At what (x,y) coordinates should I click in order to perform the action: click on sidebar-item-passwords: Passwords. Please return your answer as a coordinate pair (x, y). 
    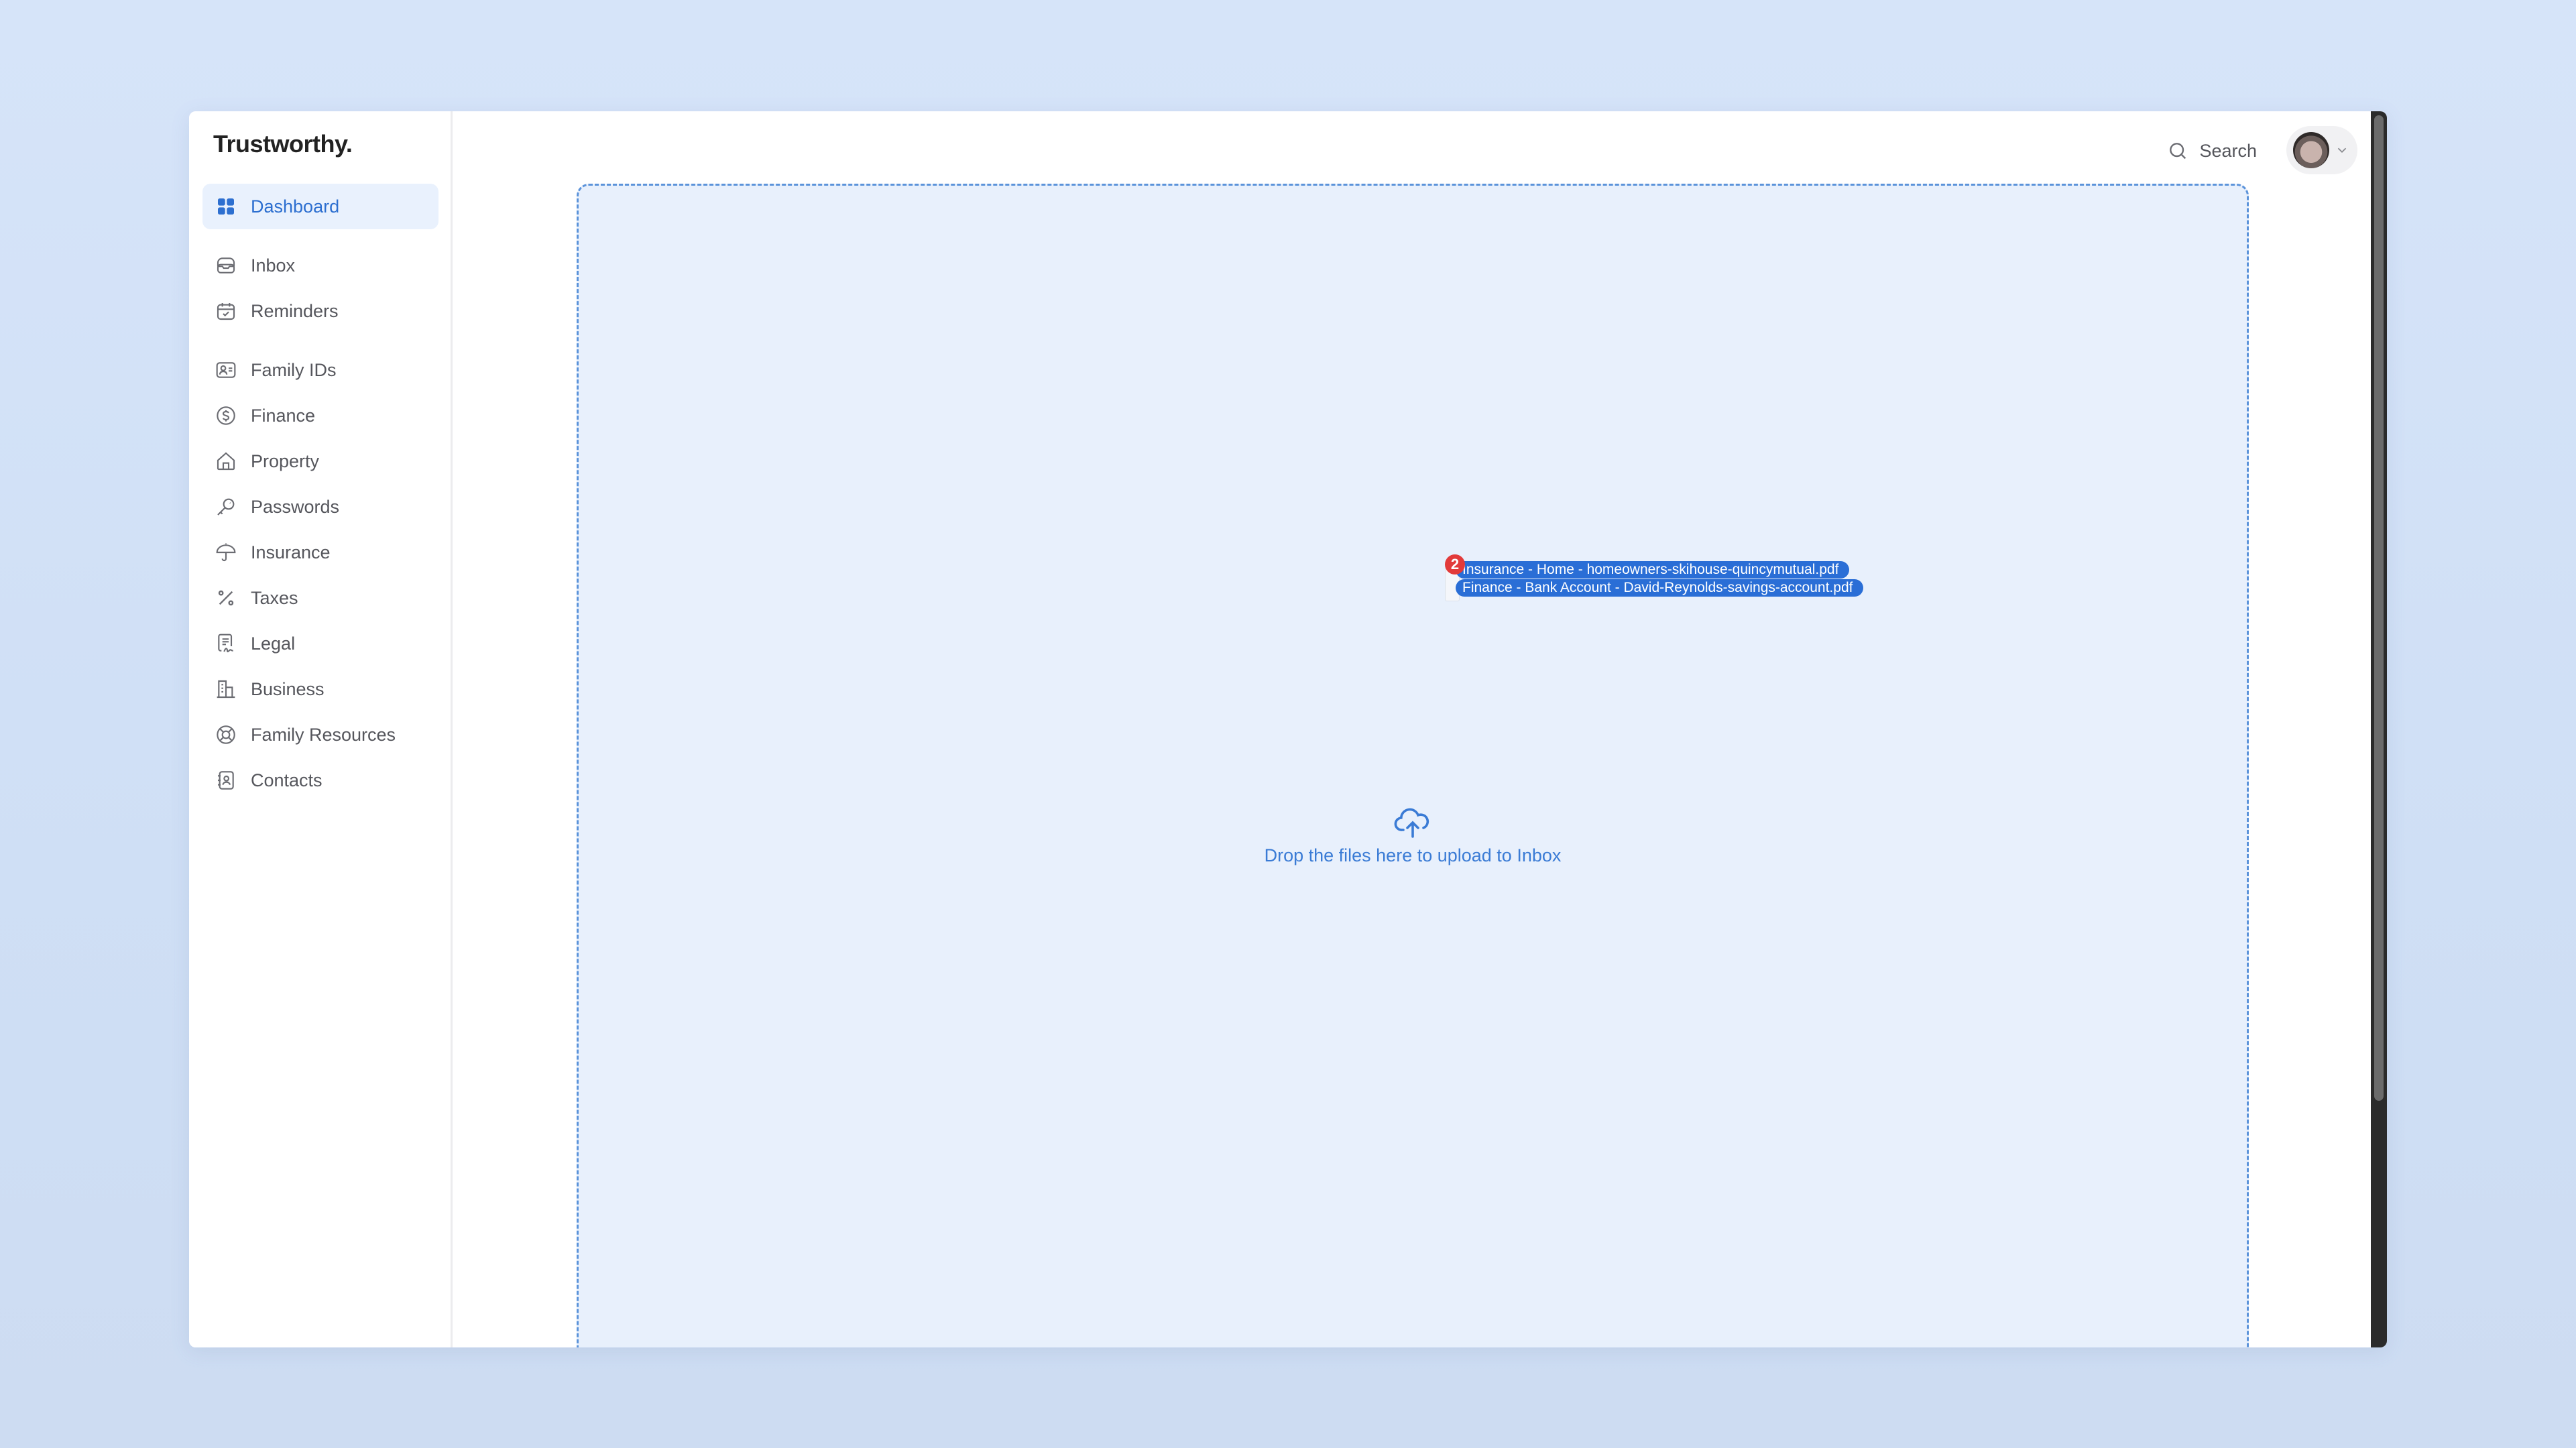
    Looking at the image, I should click on (320, 507).